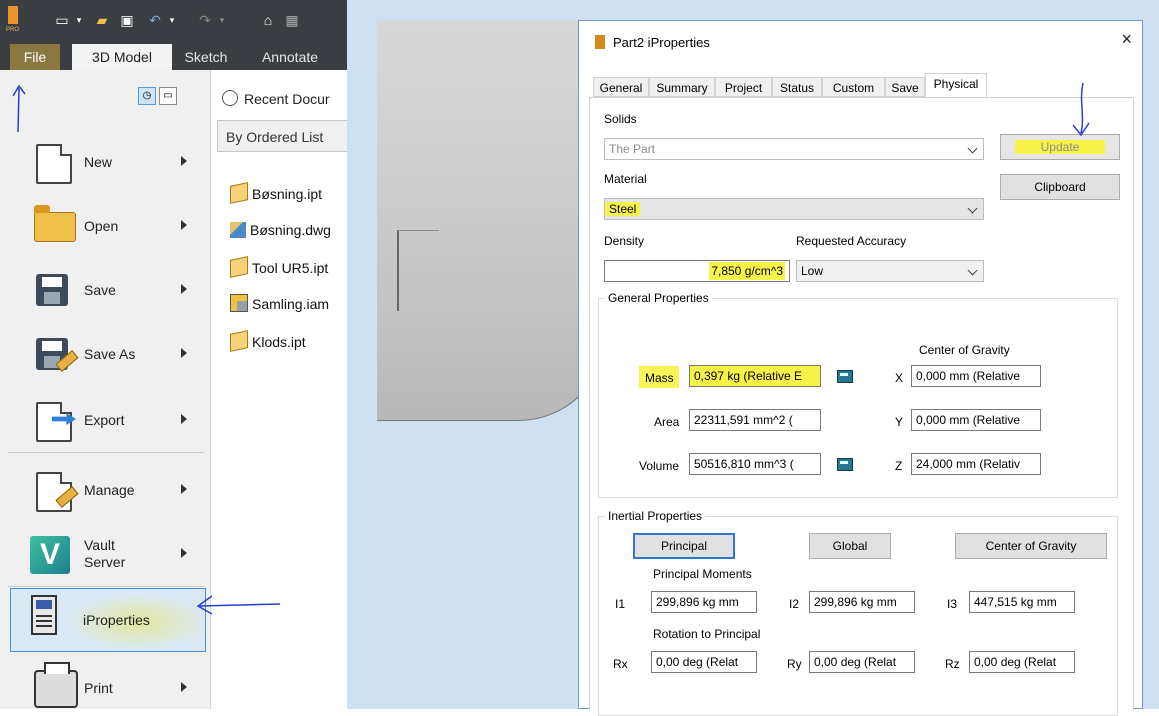 The image size is (1159, 716). Describe the element at coordinates (222, 20) in the screenshot. I see `redo-dropdown-icon: ▾` at that location.